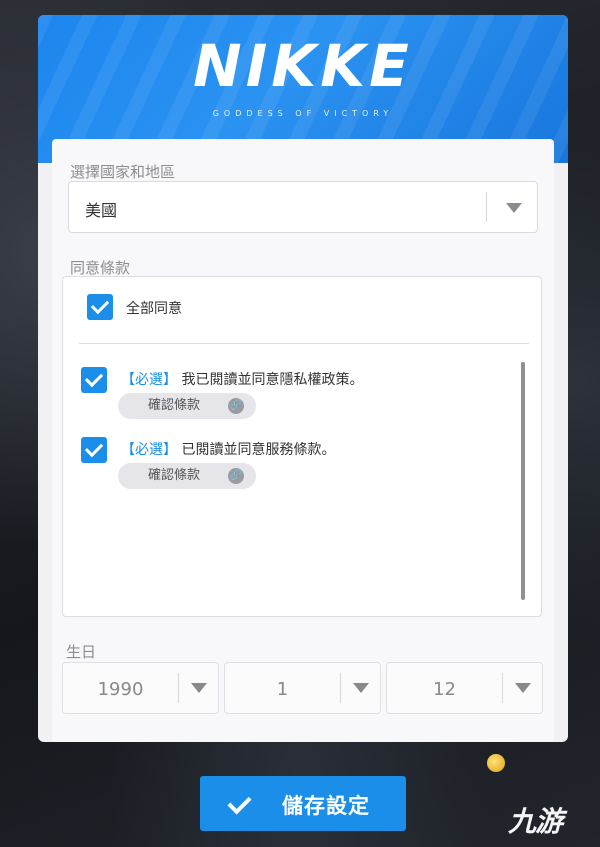 The image size is (600, 847). What do you see at coordinates (464, 688) in the screenshot?
I see `birth-day-select: 12` at bounding box center [464, 688].